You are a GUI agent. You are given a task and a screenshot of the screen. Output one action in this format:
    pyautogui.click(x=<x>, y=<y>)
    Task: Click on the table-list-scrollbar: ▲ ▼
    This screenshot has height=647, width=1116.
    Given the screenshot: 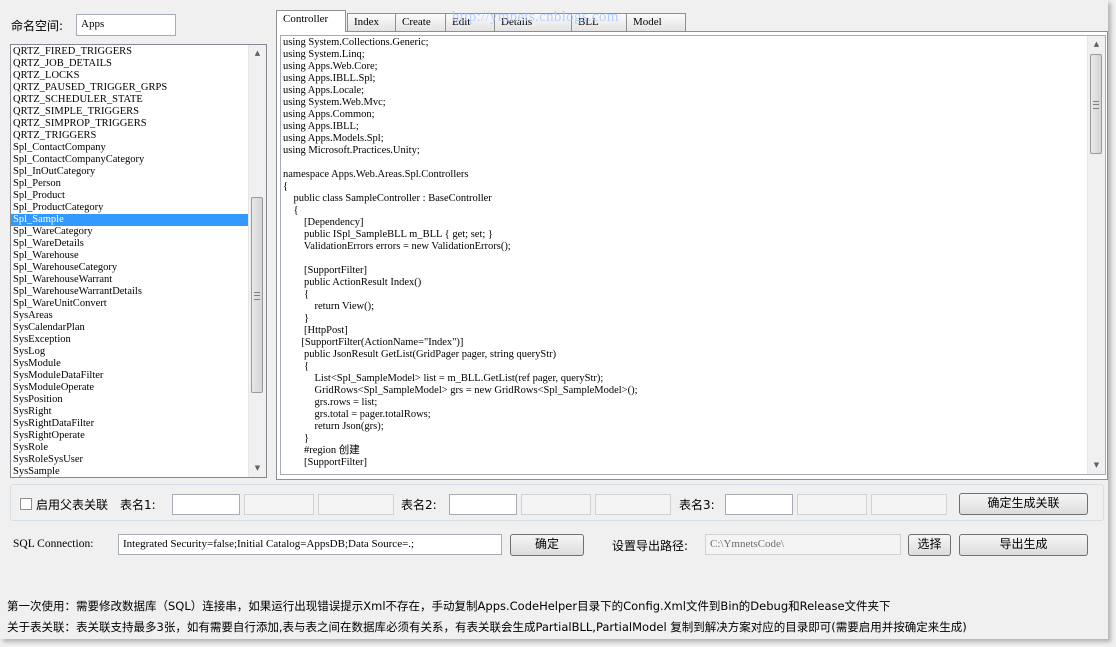 What is the action you would take?
    pyautogui.click(x=257, y=261)
    